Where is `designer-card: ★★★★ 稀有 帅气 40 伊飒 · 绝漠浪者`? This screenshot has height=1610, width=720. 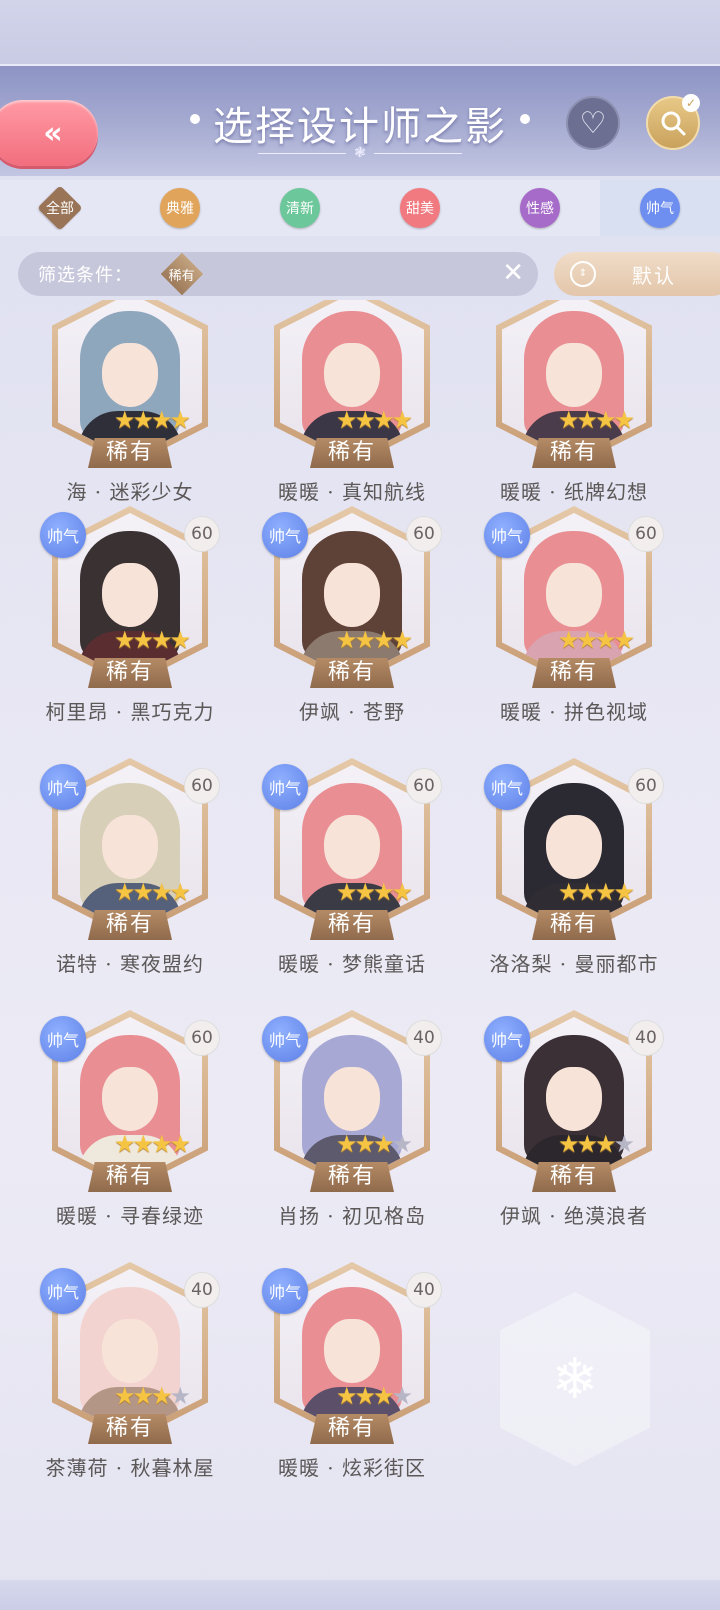 designer-card: ★★★★ 稀有 帅气 40 伊飒 · 绝漠浪者 is located at coordinates (574, 1124).